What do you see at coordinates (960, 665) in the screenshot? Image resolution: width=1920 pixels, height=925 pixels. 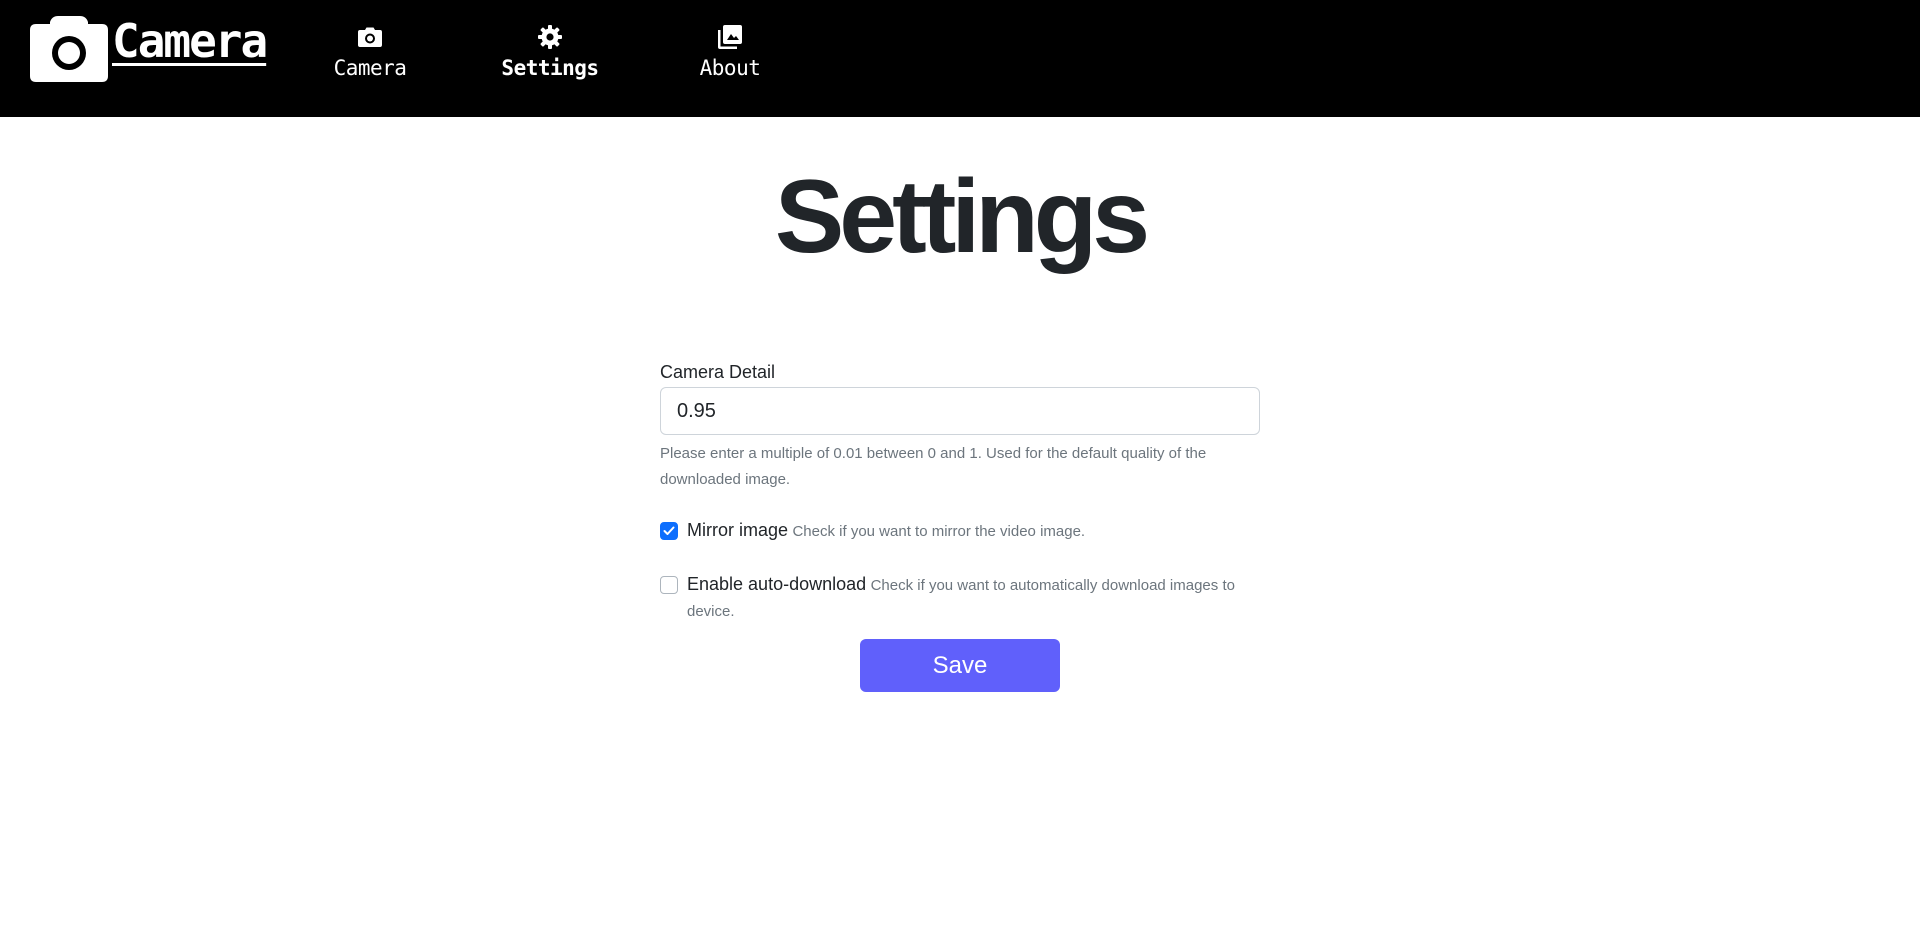 I see `save-button: Save` at bounding box center [960, 665].